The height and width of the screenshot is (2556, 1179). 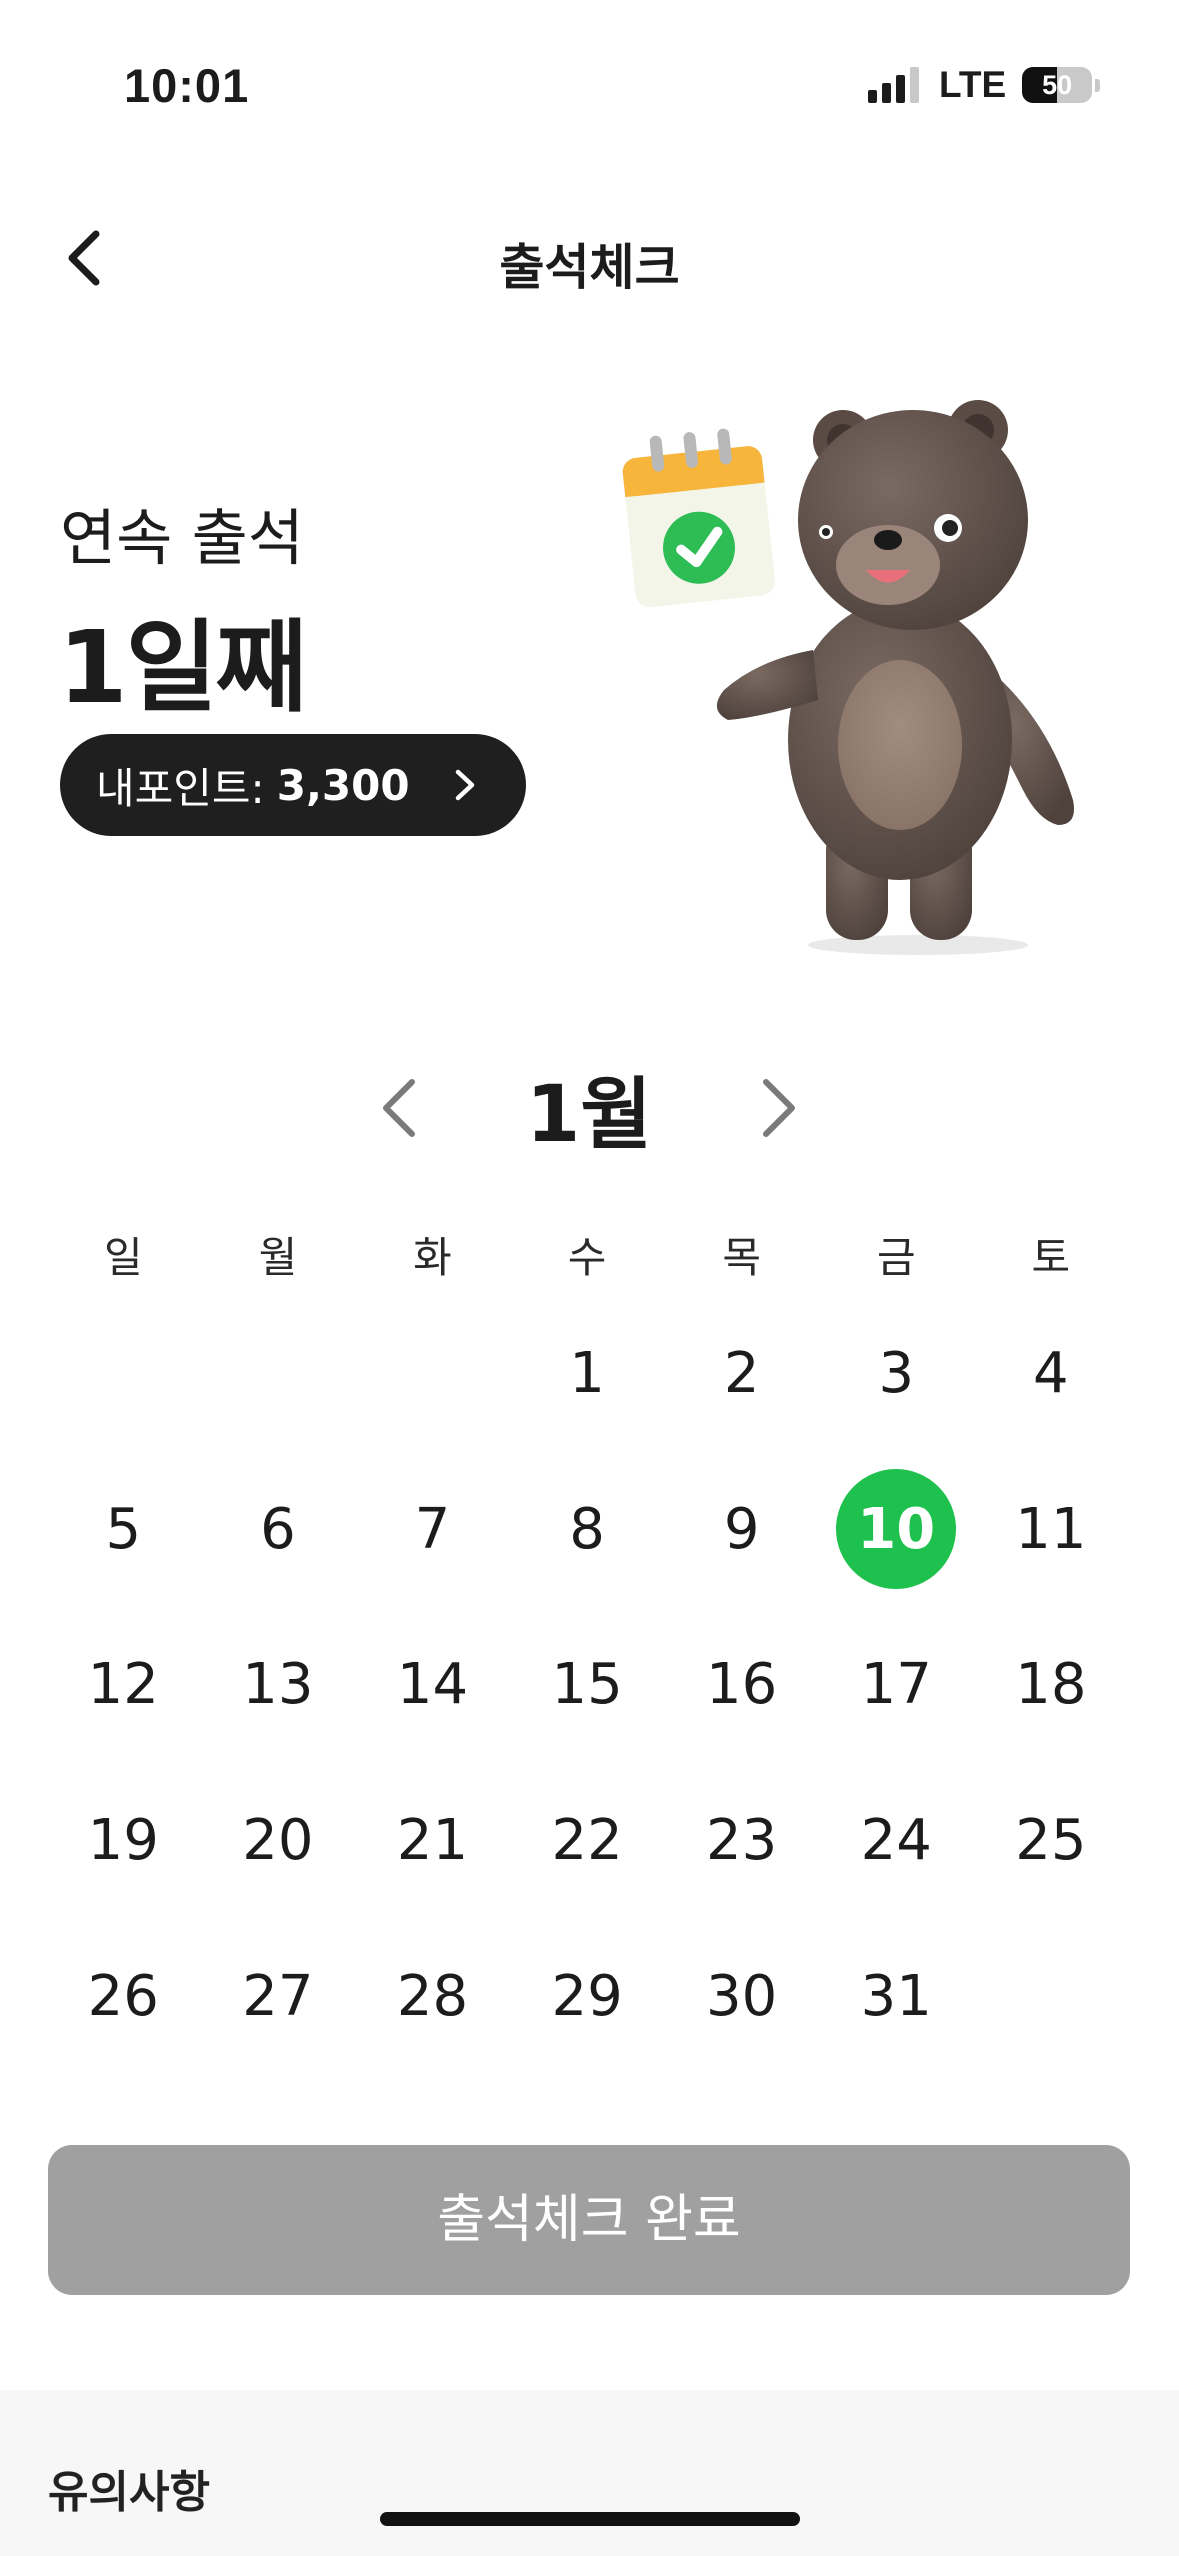 I want to click on calendar-day-number: 29, so click(x=587, y=1996).